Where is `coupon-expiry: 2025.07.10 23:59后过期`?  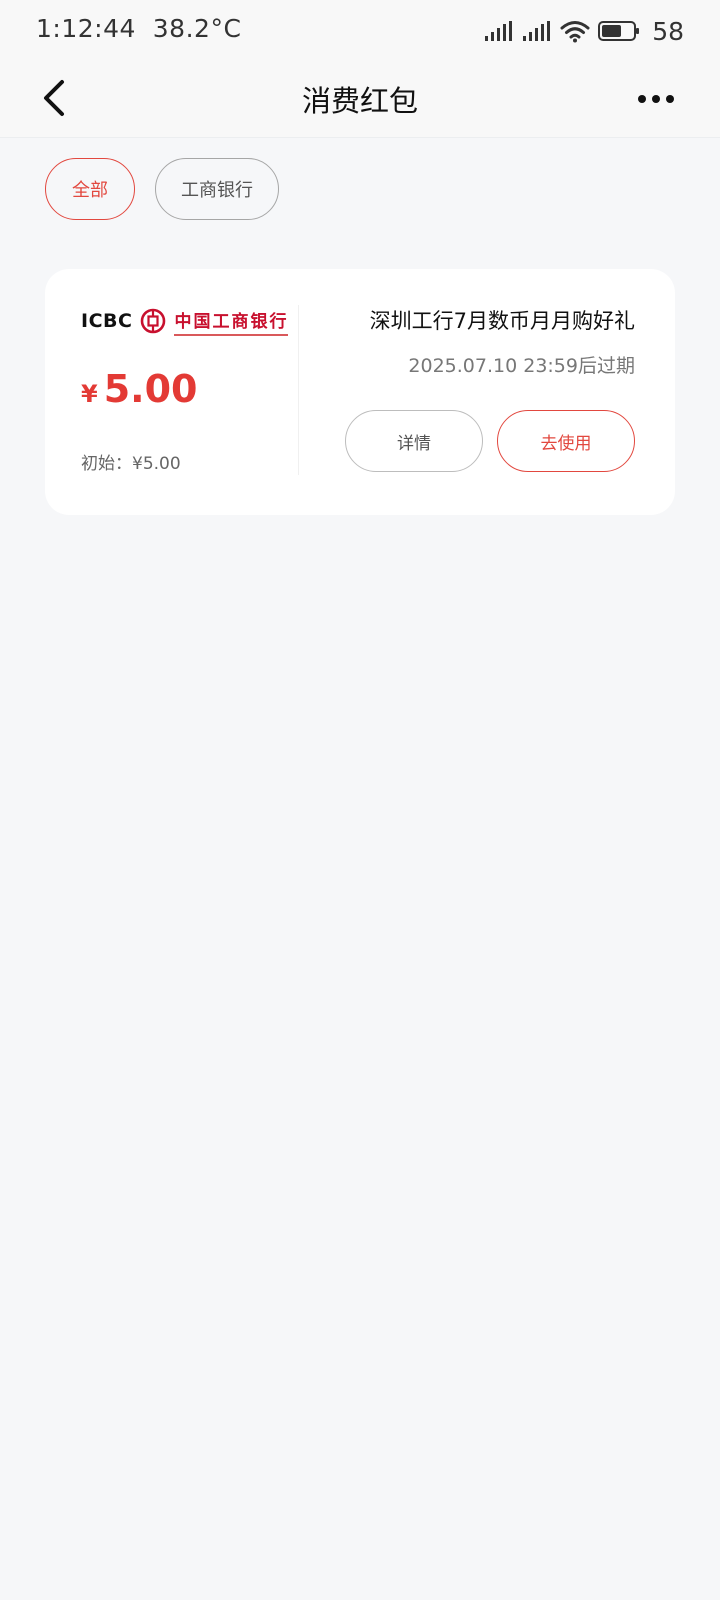 coupon-expiry: 2025.07.10 23:59后过期 is located at coordinates (521, 366).